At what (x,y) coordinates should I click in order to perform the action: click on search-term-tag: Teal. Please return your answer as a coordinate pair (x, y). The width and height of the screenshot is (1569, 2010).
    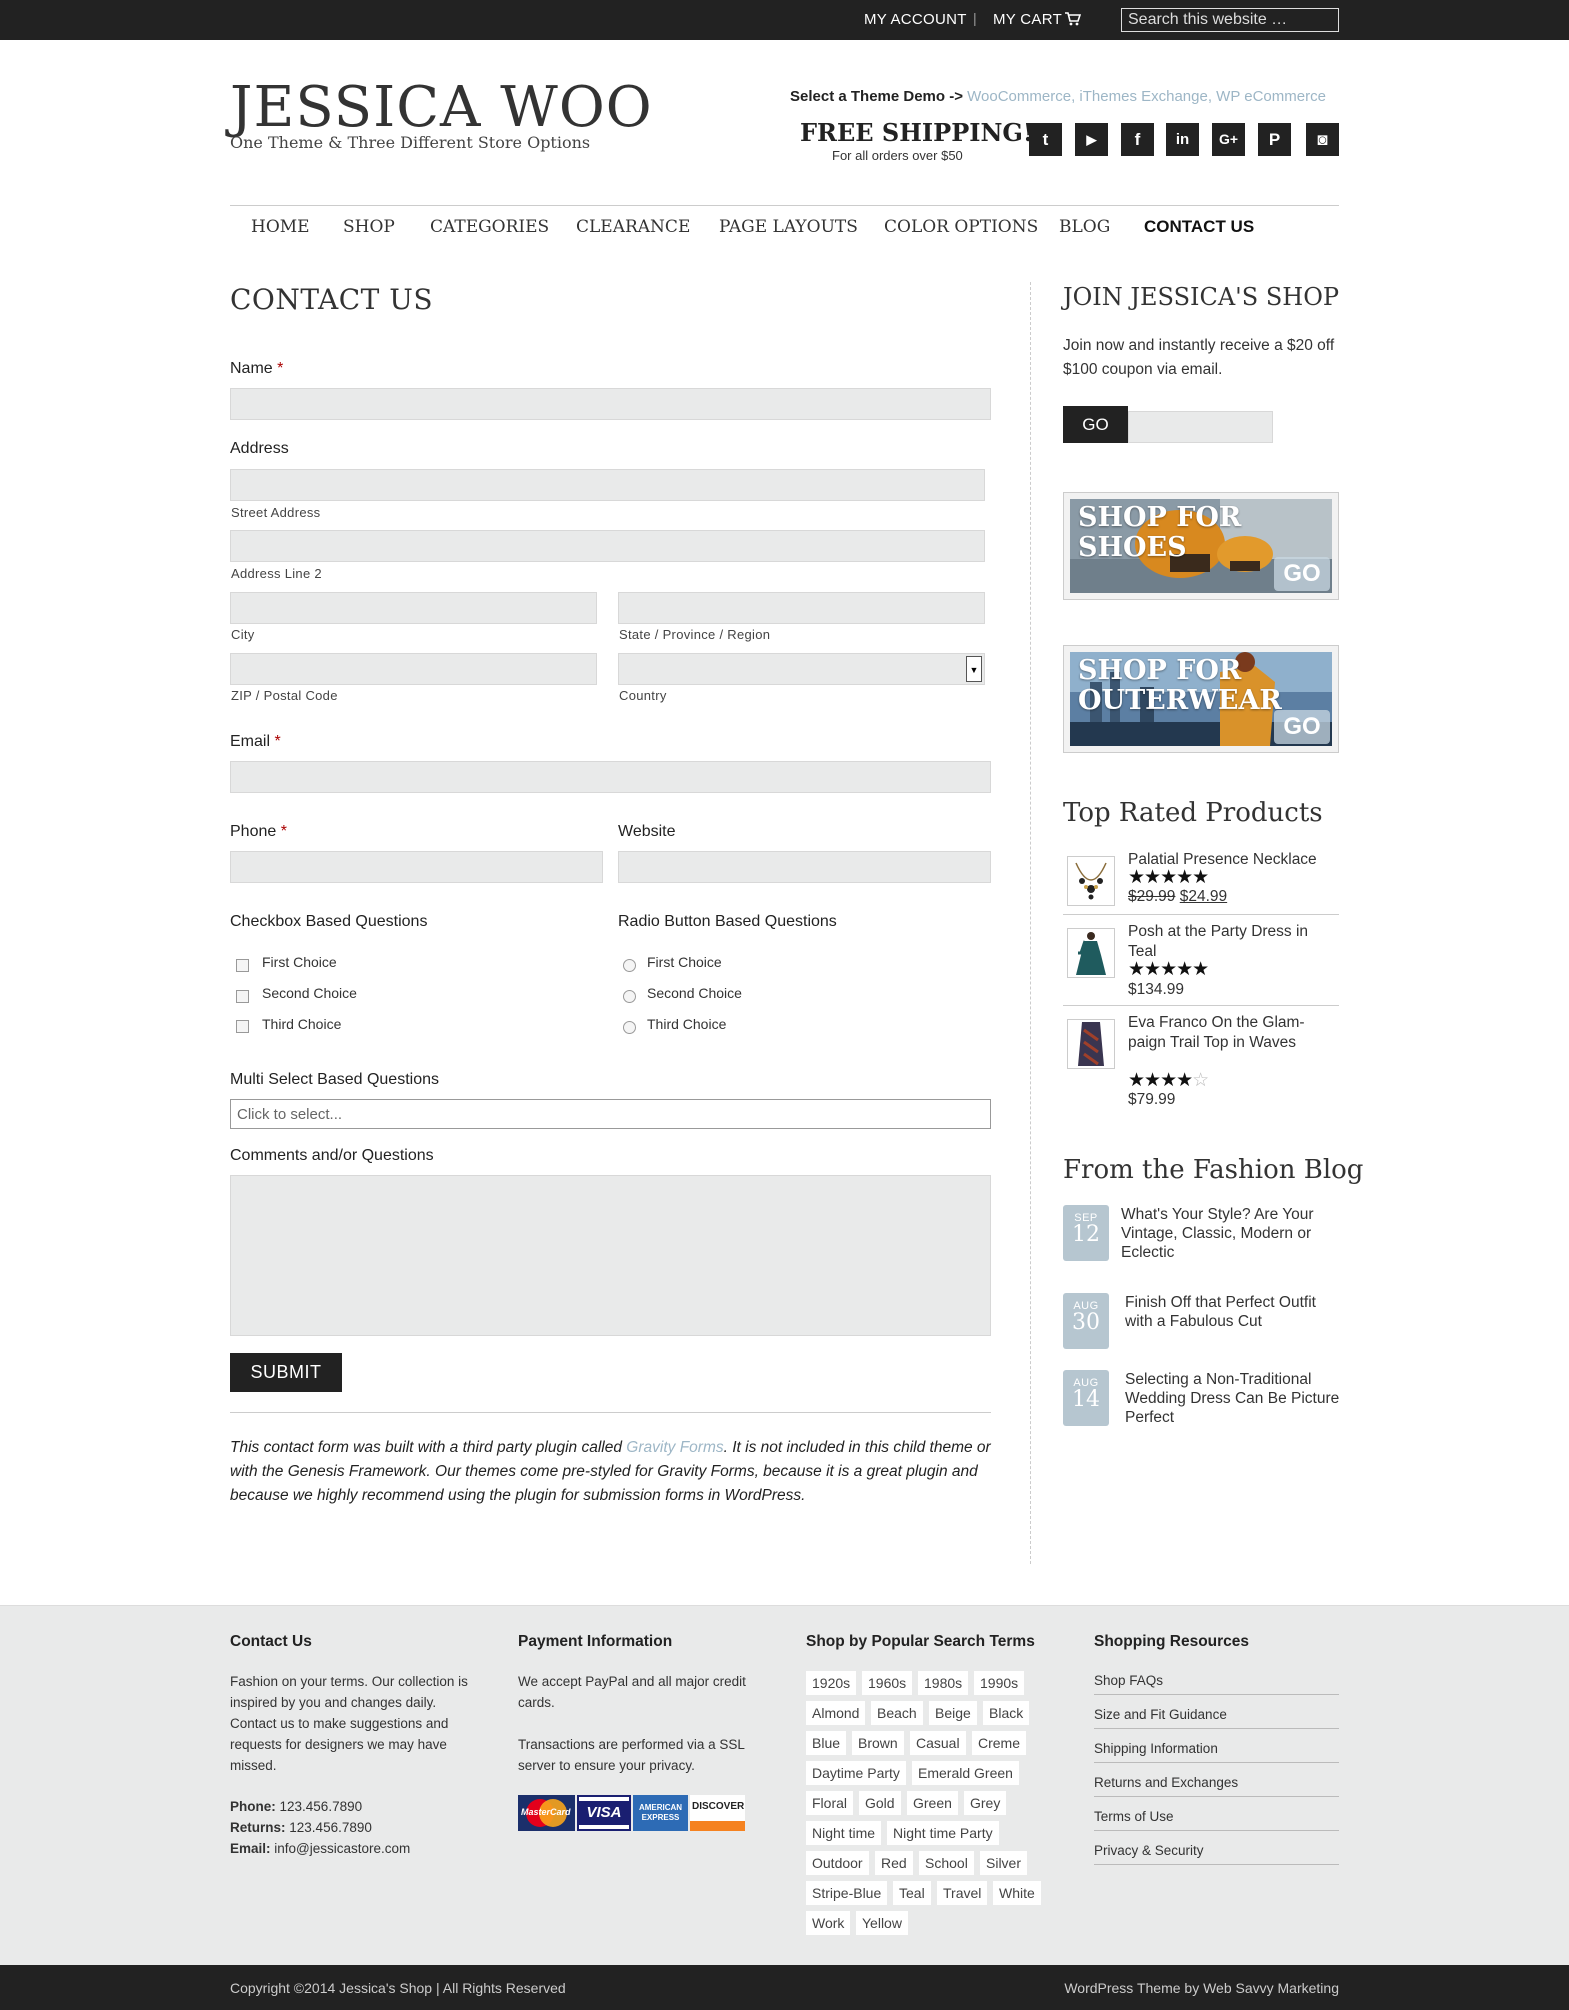
    Looking at the image, I should click on (912, 1893).